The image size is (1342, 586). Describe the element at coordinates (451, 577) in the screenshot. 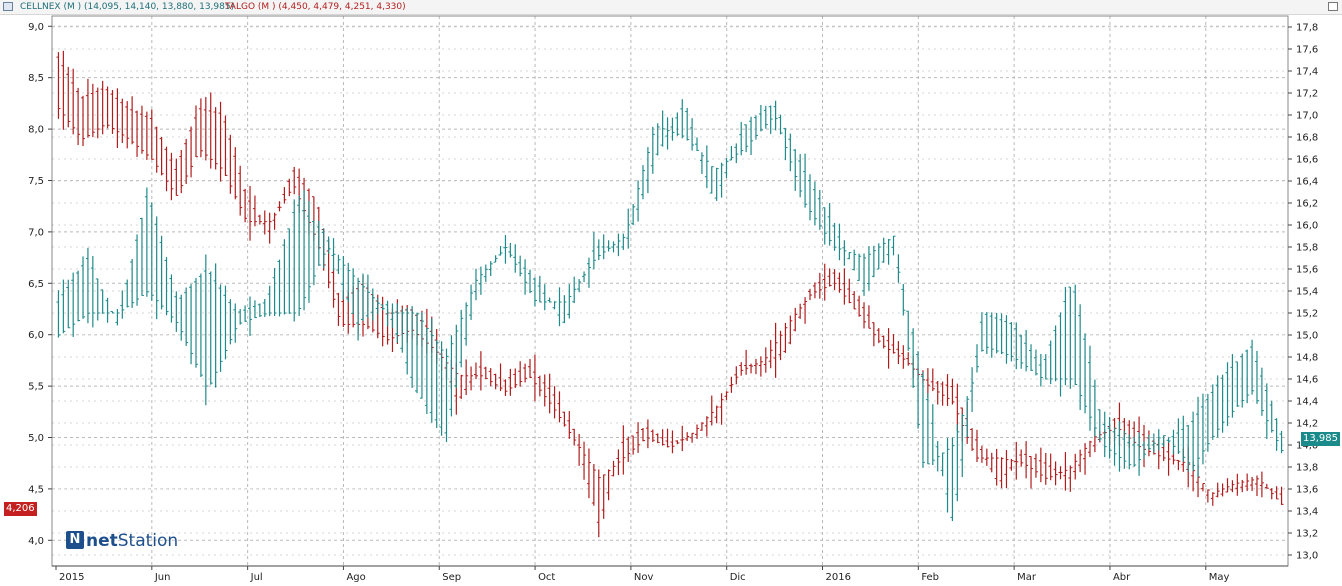

I see `x-tick-label: Sep` at that location.